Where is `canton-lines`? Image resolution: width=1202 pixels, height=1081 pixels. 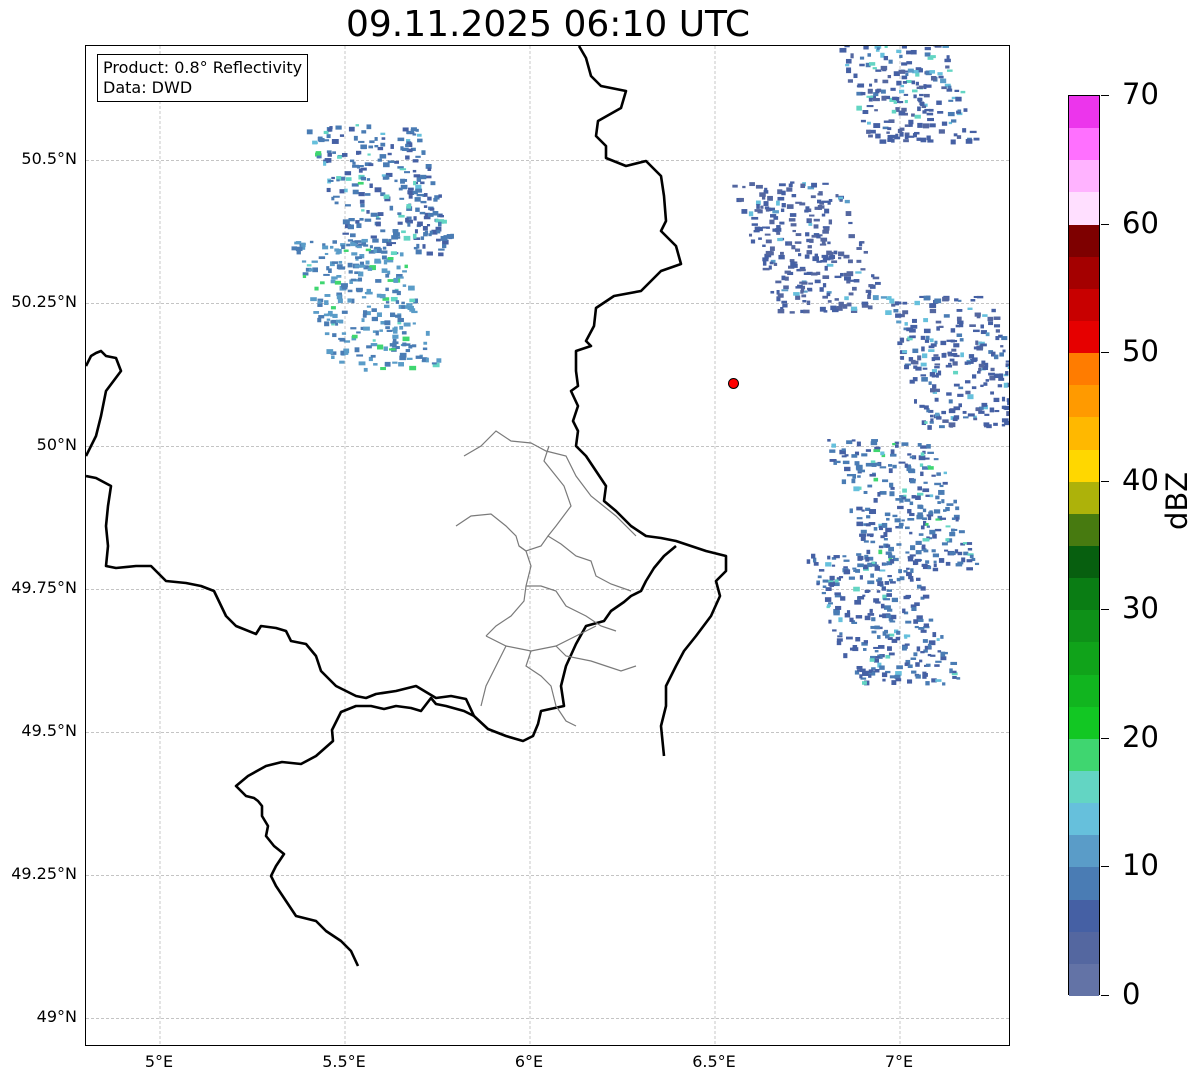 canton-lines is located at coordinates (546, 578).